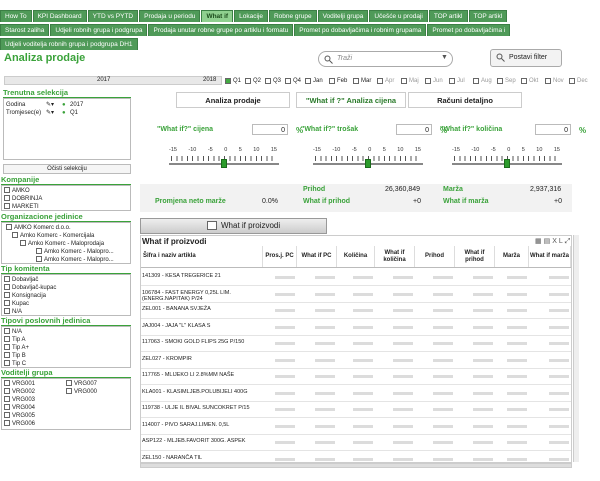 Image resolution: width=600 pixels, height=481 pixels. I want to click on month-option: Apr, so click(388, 81).